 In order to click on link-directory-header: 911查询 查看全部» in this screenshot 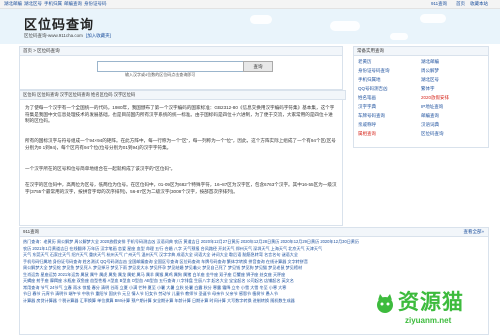, I will do `click(254, 232)`.